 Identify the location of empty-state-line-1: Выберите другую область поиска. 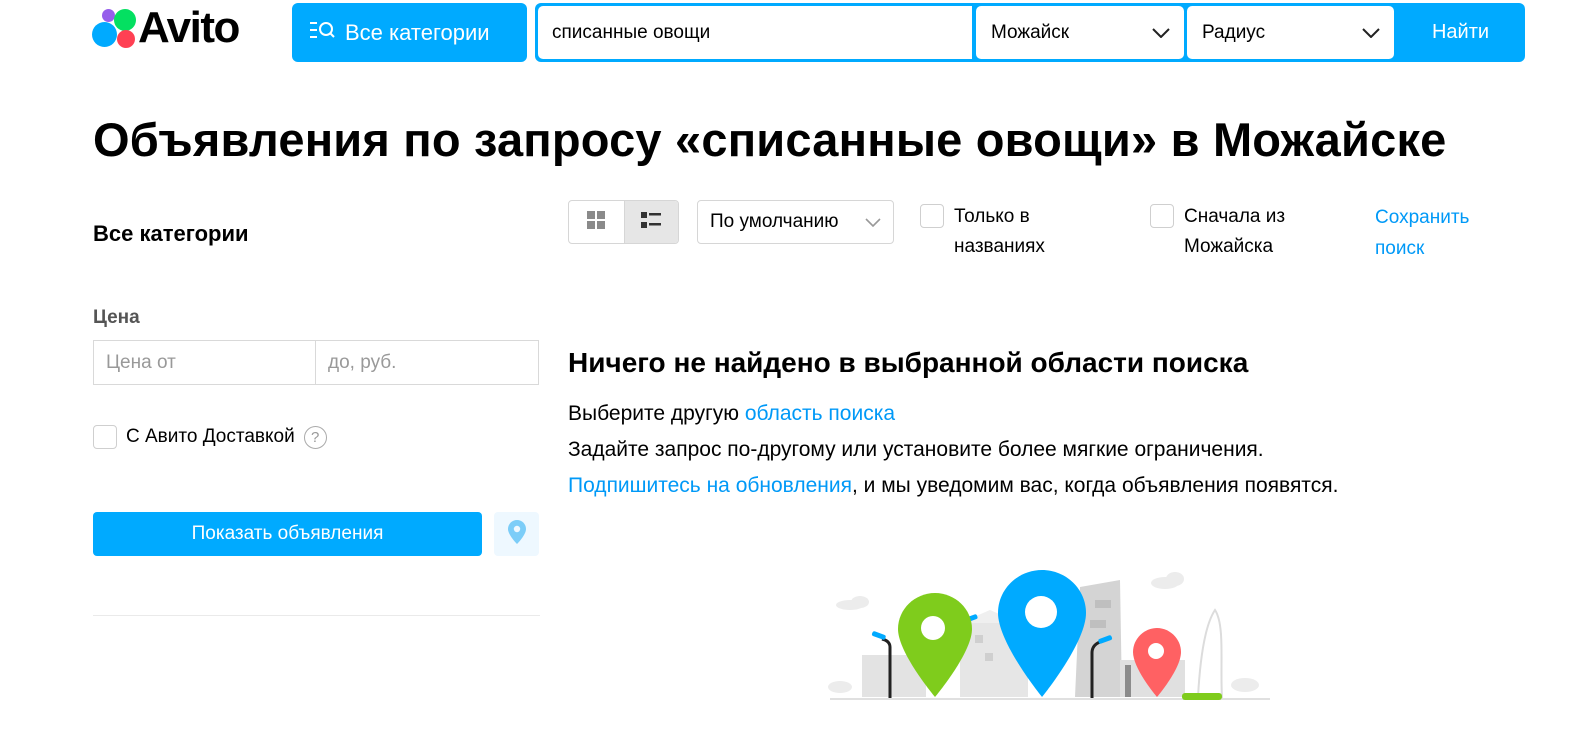
(732, 413).